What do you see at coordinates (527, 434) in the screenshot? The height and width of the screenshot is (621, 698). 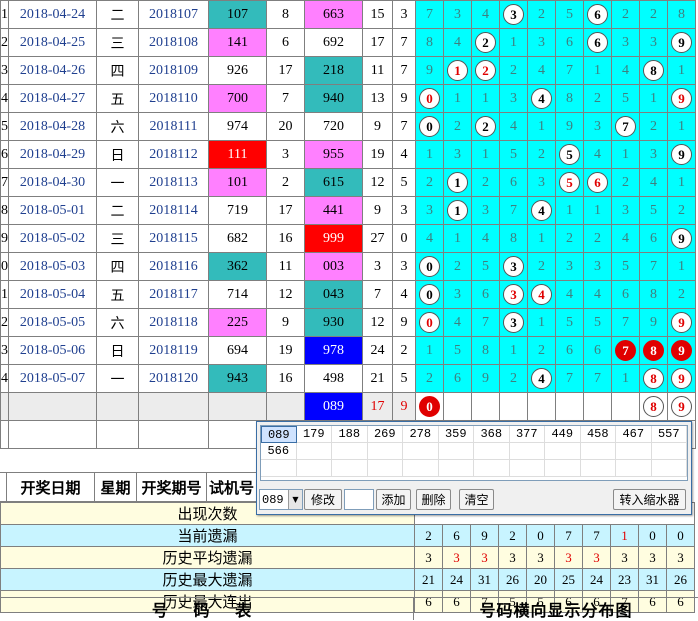 I see `number-list-item: 377` at bounding box center [527, 434].